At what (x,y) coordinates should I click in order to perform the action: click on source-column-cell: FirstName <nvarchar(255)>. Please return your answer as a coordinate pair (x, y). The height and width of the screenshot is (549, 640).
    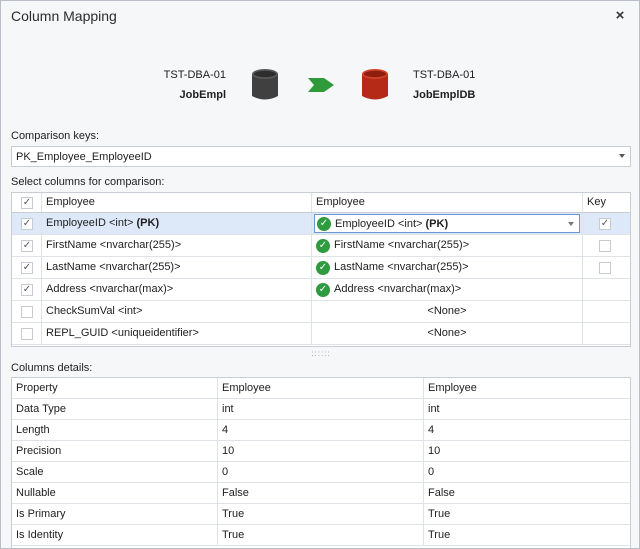
    Looking at the image, I should click on (177, 245).